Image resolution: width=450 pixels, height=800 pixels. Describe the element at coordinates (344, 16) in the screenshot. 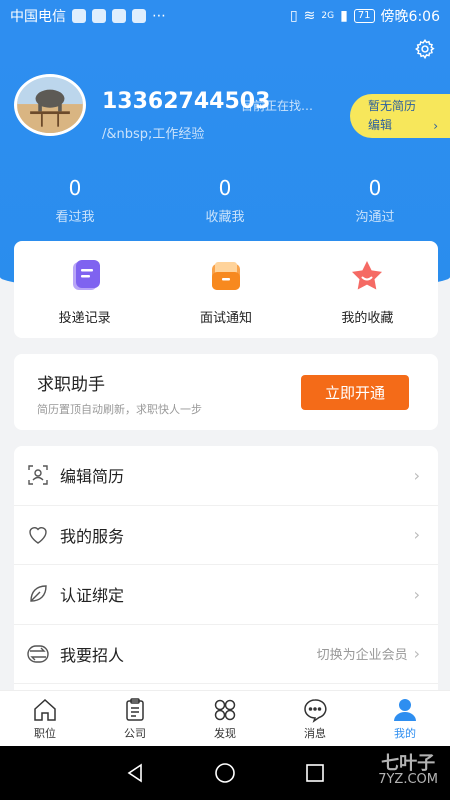

I see `signal-icon: ▮` at that location.